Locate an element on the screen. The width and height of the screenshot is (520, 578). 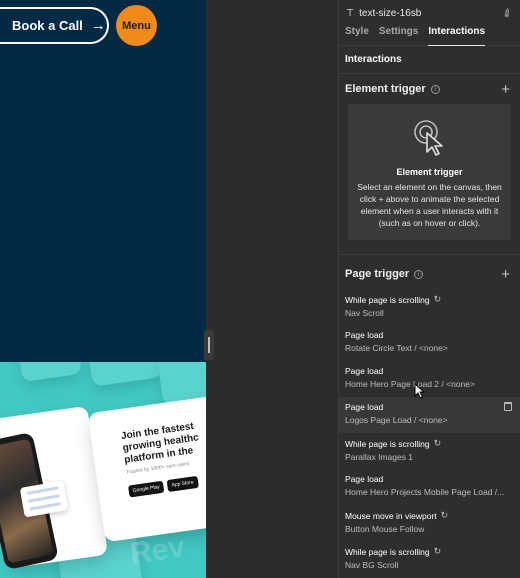
element-trigger-box-title: Element trigger is located at coordinates (429, 172).